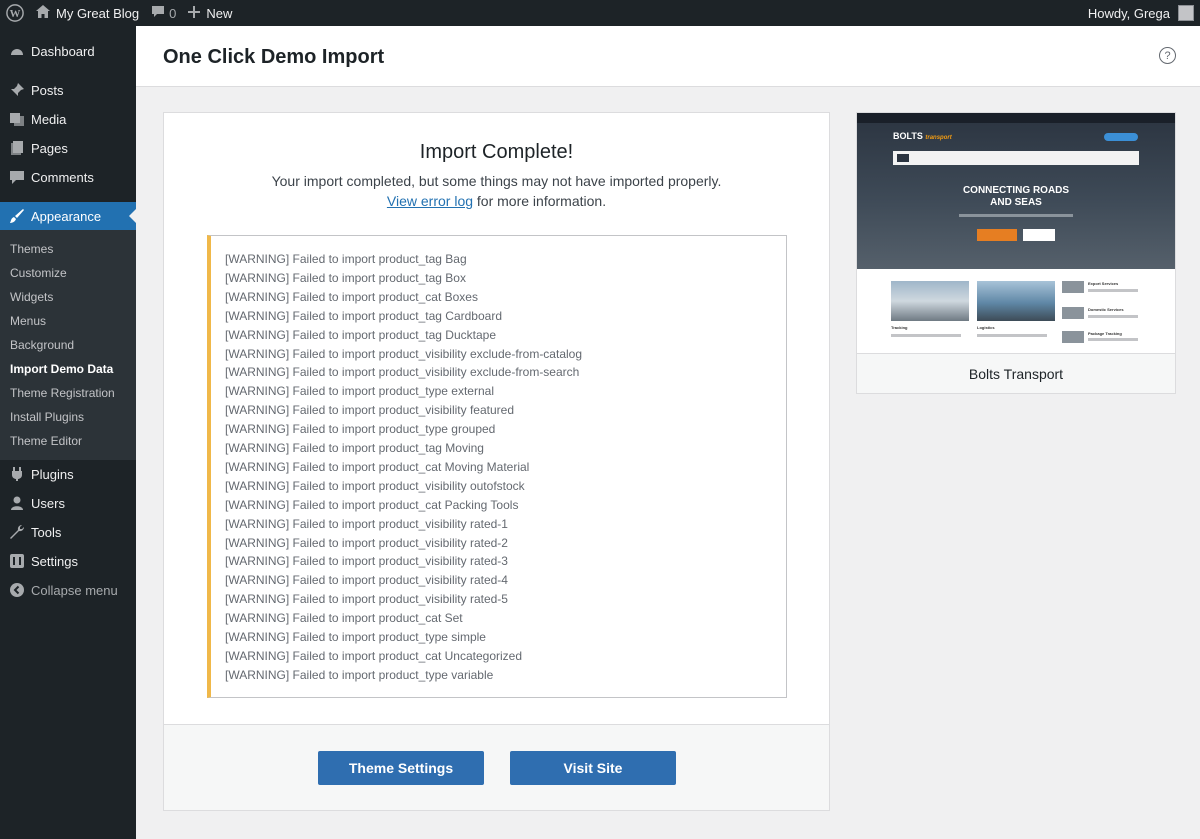  What do you see at coordinates (31, 297) in the screenshot?
I see `submenu-item-widgets: Widgets` at bounding box center [31, 297].